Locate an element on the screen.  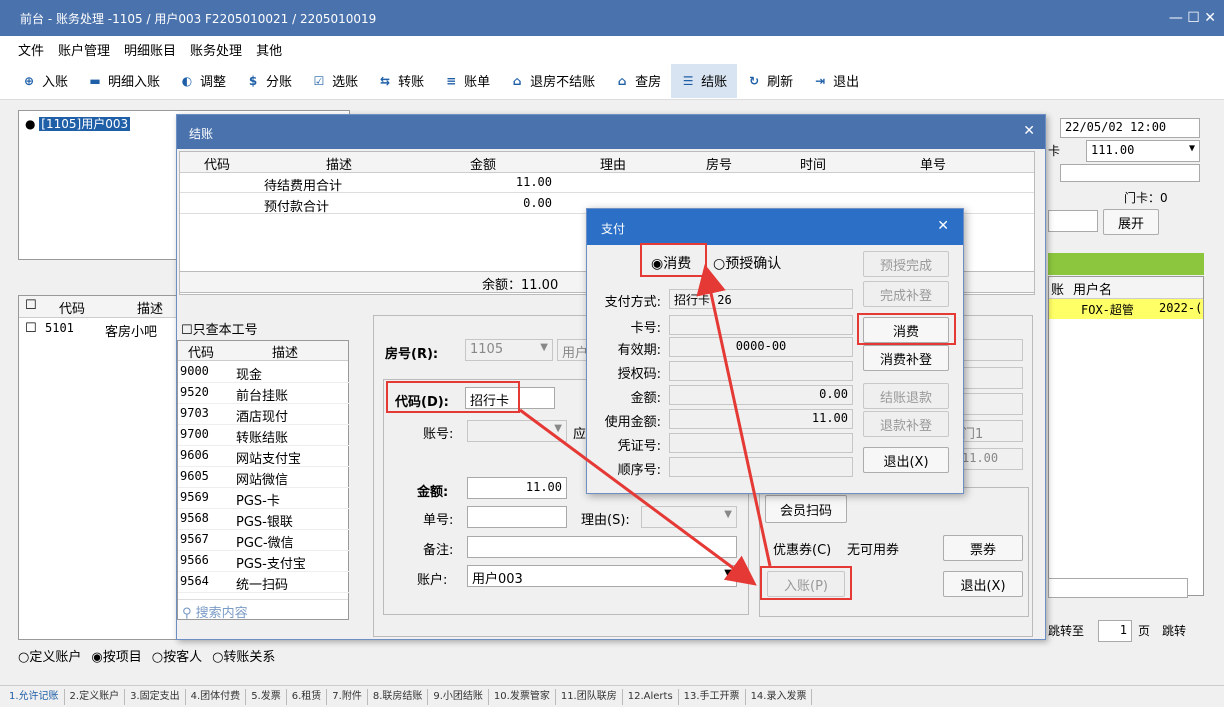
status-tab: 5.发票 is located at coordinates (266, 696).